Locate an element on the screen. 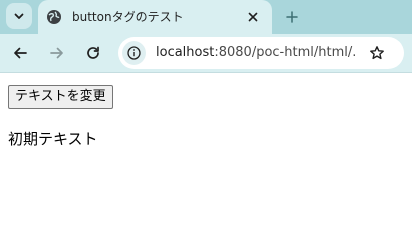 Image resolution: width=412 pixels, height=240 pixels. arrow-left-icon is located at coordinates (20, 53).